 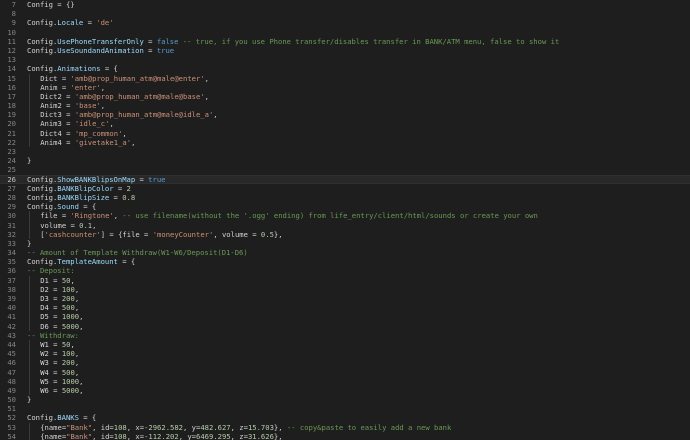 I want to click on code-line: 24}, so click(x=345, y=160).